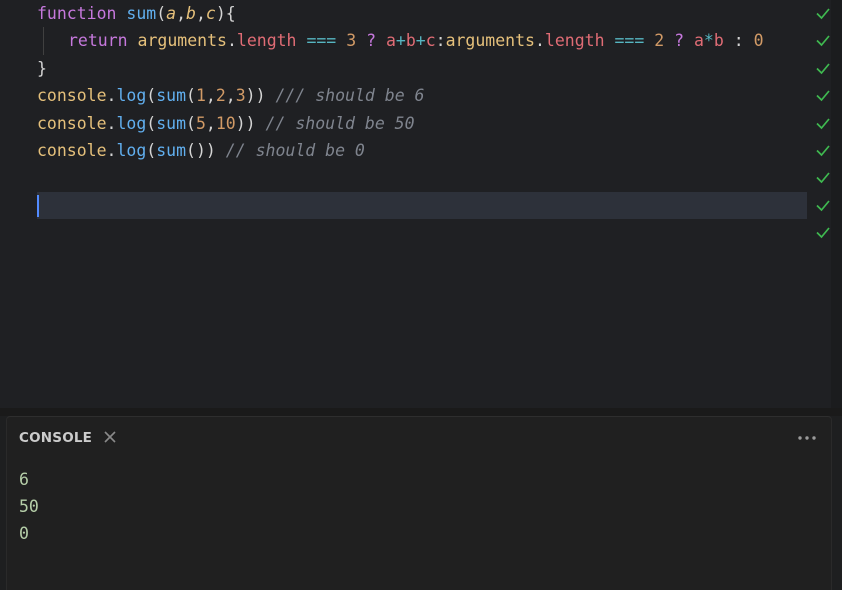 The width and height of the screenshot is (842, 590). What do you see at coordinates (56, 438) in the screenshot?
I see `console-title: CONSOLE` at bounding box center [56, 438].